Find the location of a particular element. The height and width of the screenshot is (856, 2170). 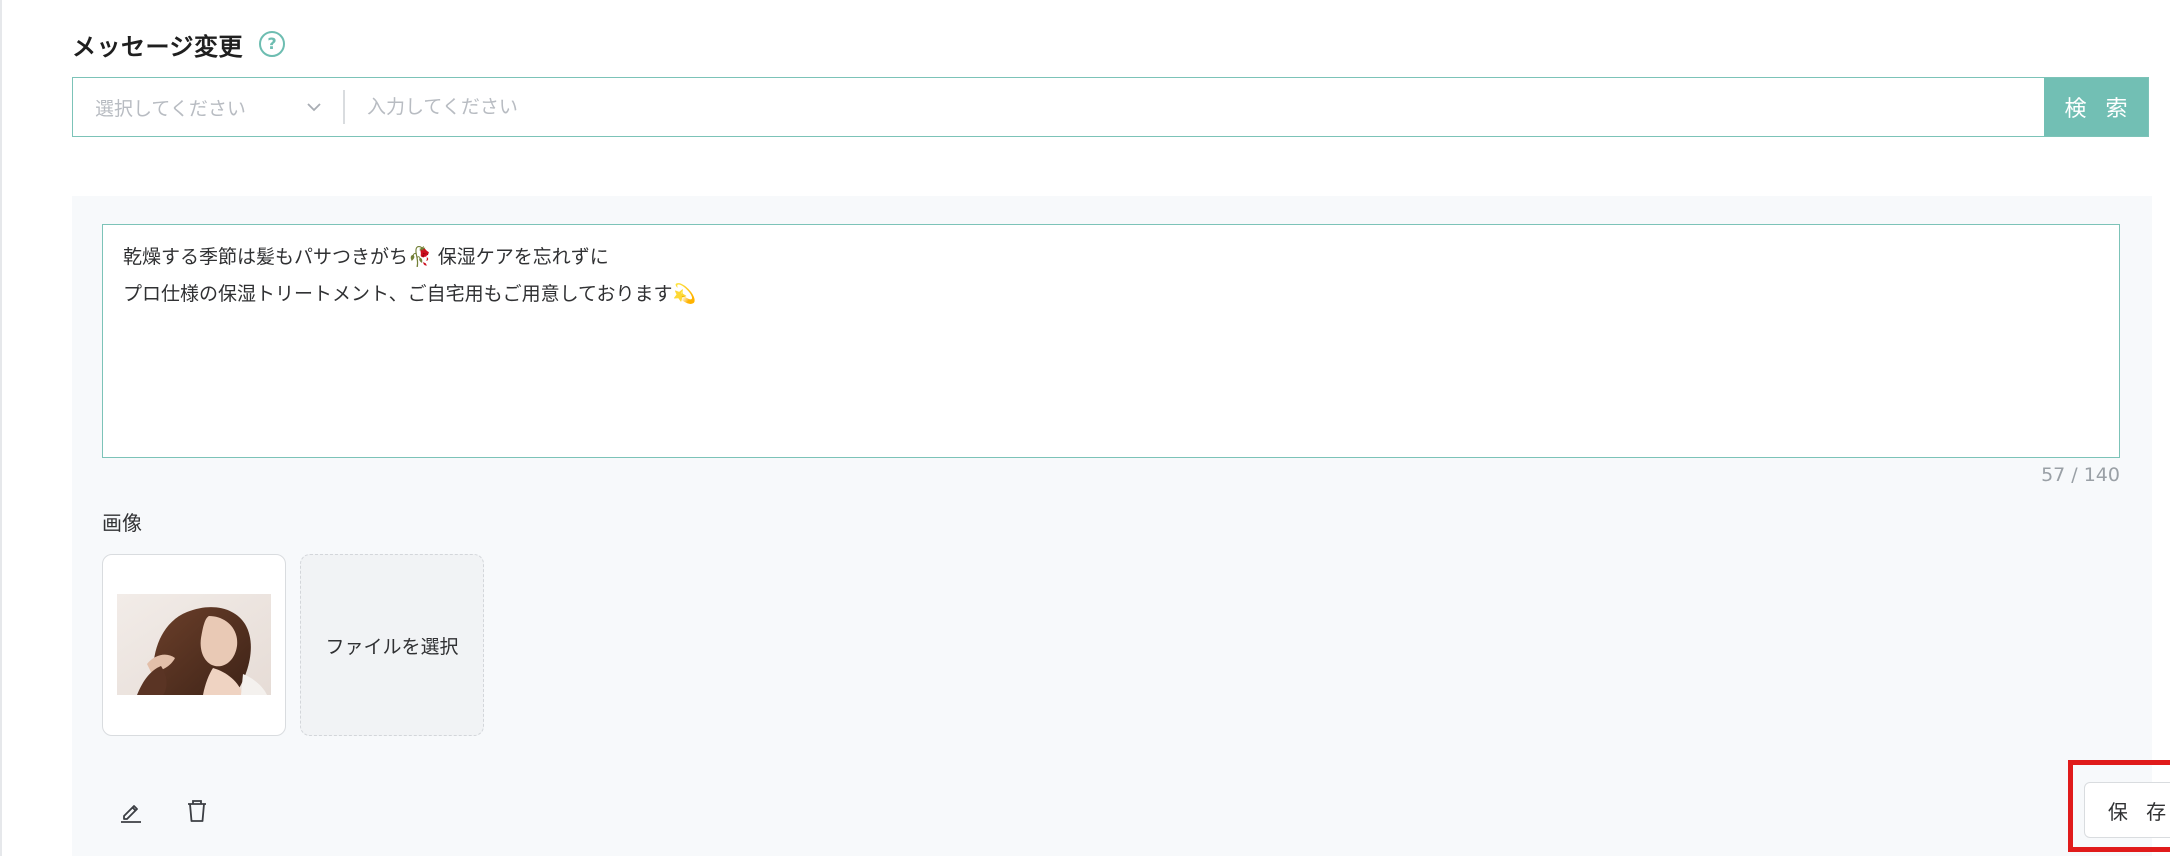

search-bar: 選択してください 検 索 is located at coordinates (1110, 107).